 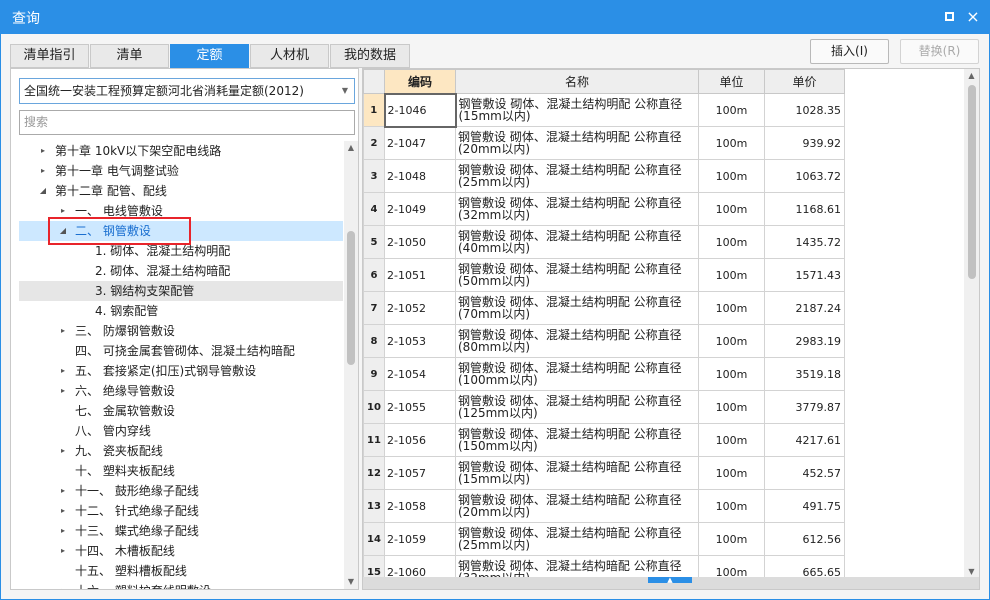 What do you see at coordinates (209, 56) in the screenshot?
I see `tab-2: 定额` at bounding box center [209, 56].